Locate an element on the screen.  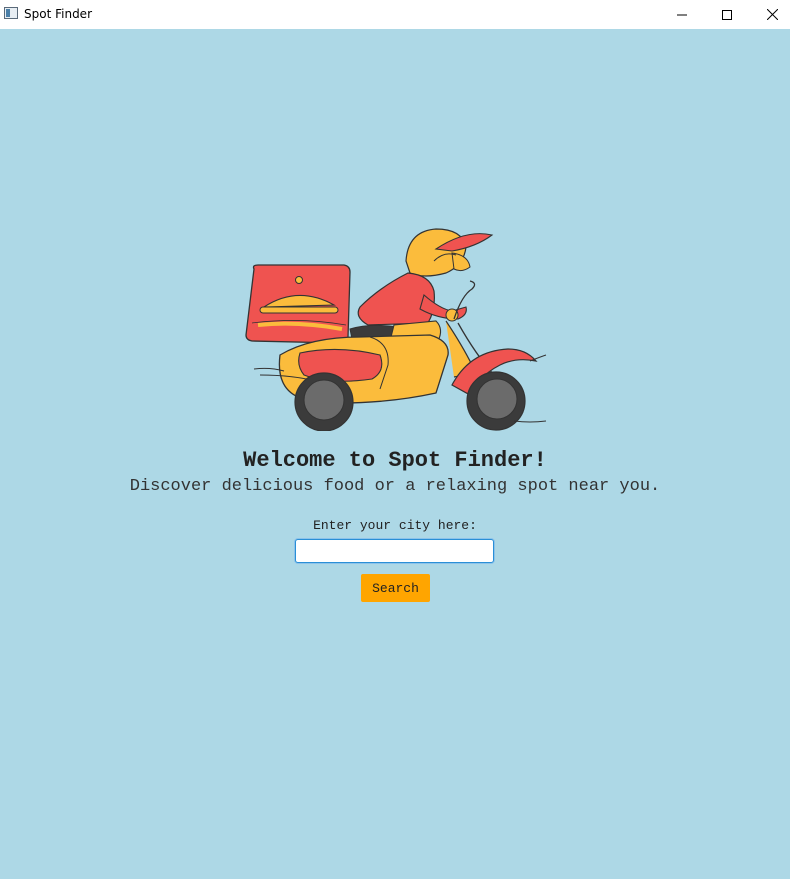
city-input is located at coordinates (394, 551).